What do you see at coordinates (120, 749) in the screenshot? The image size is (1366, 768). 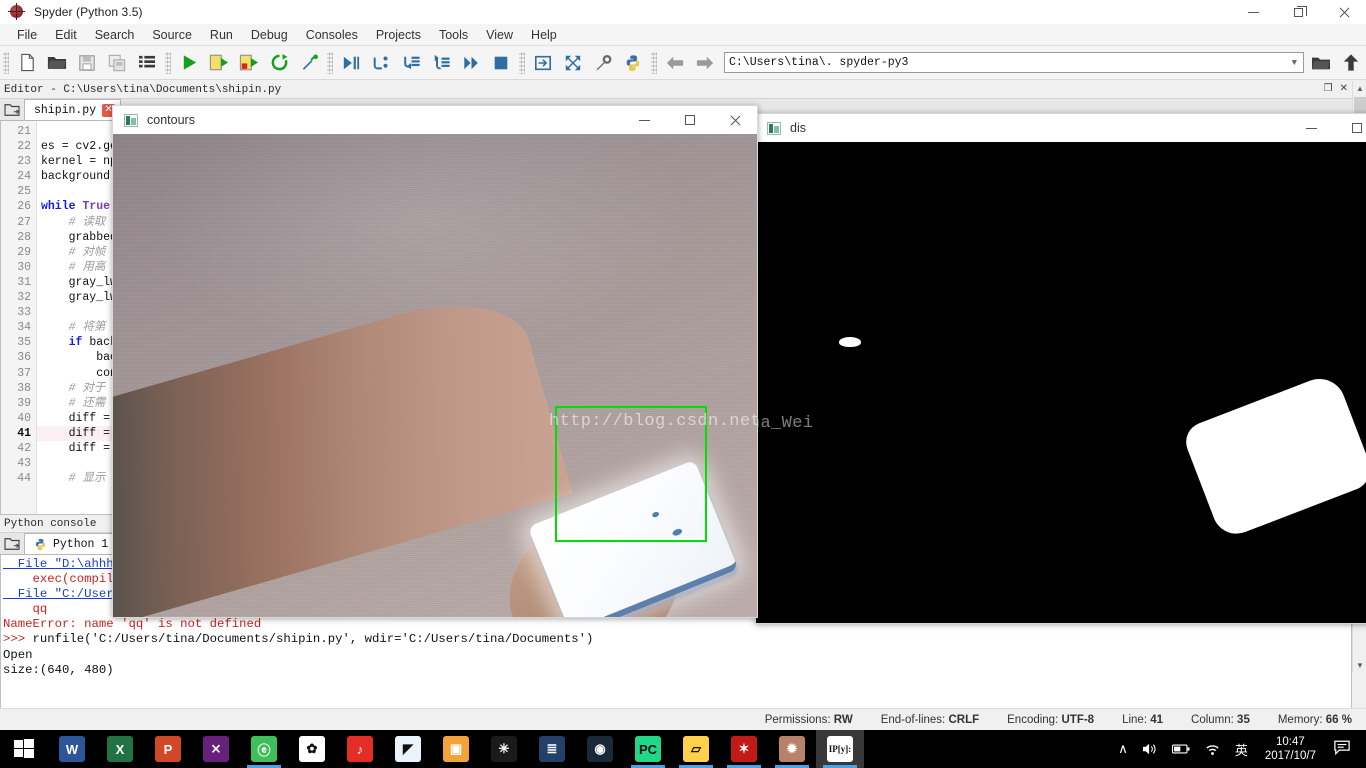 I see `excel-icon: X` at bounding box center [120, 749].